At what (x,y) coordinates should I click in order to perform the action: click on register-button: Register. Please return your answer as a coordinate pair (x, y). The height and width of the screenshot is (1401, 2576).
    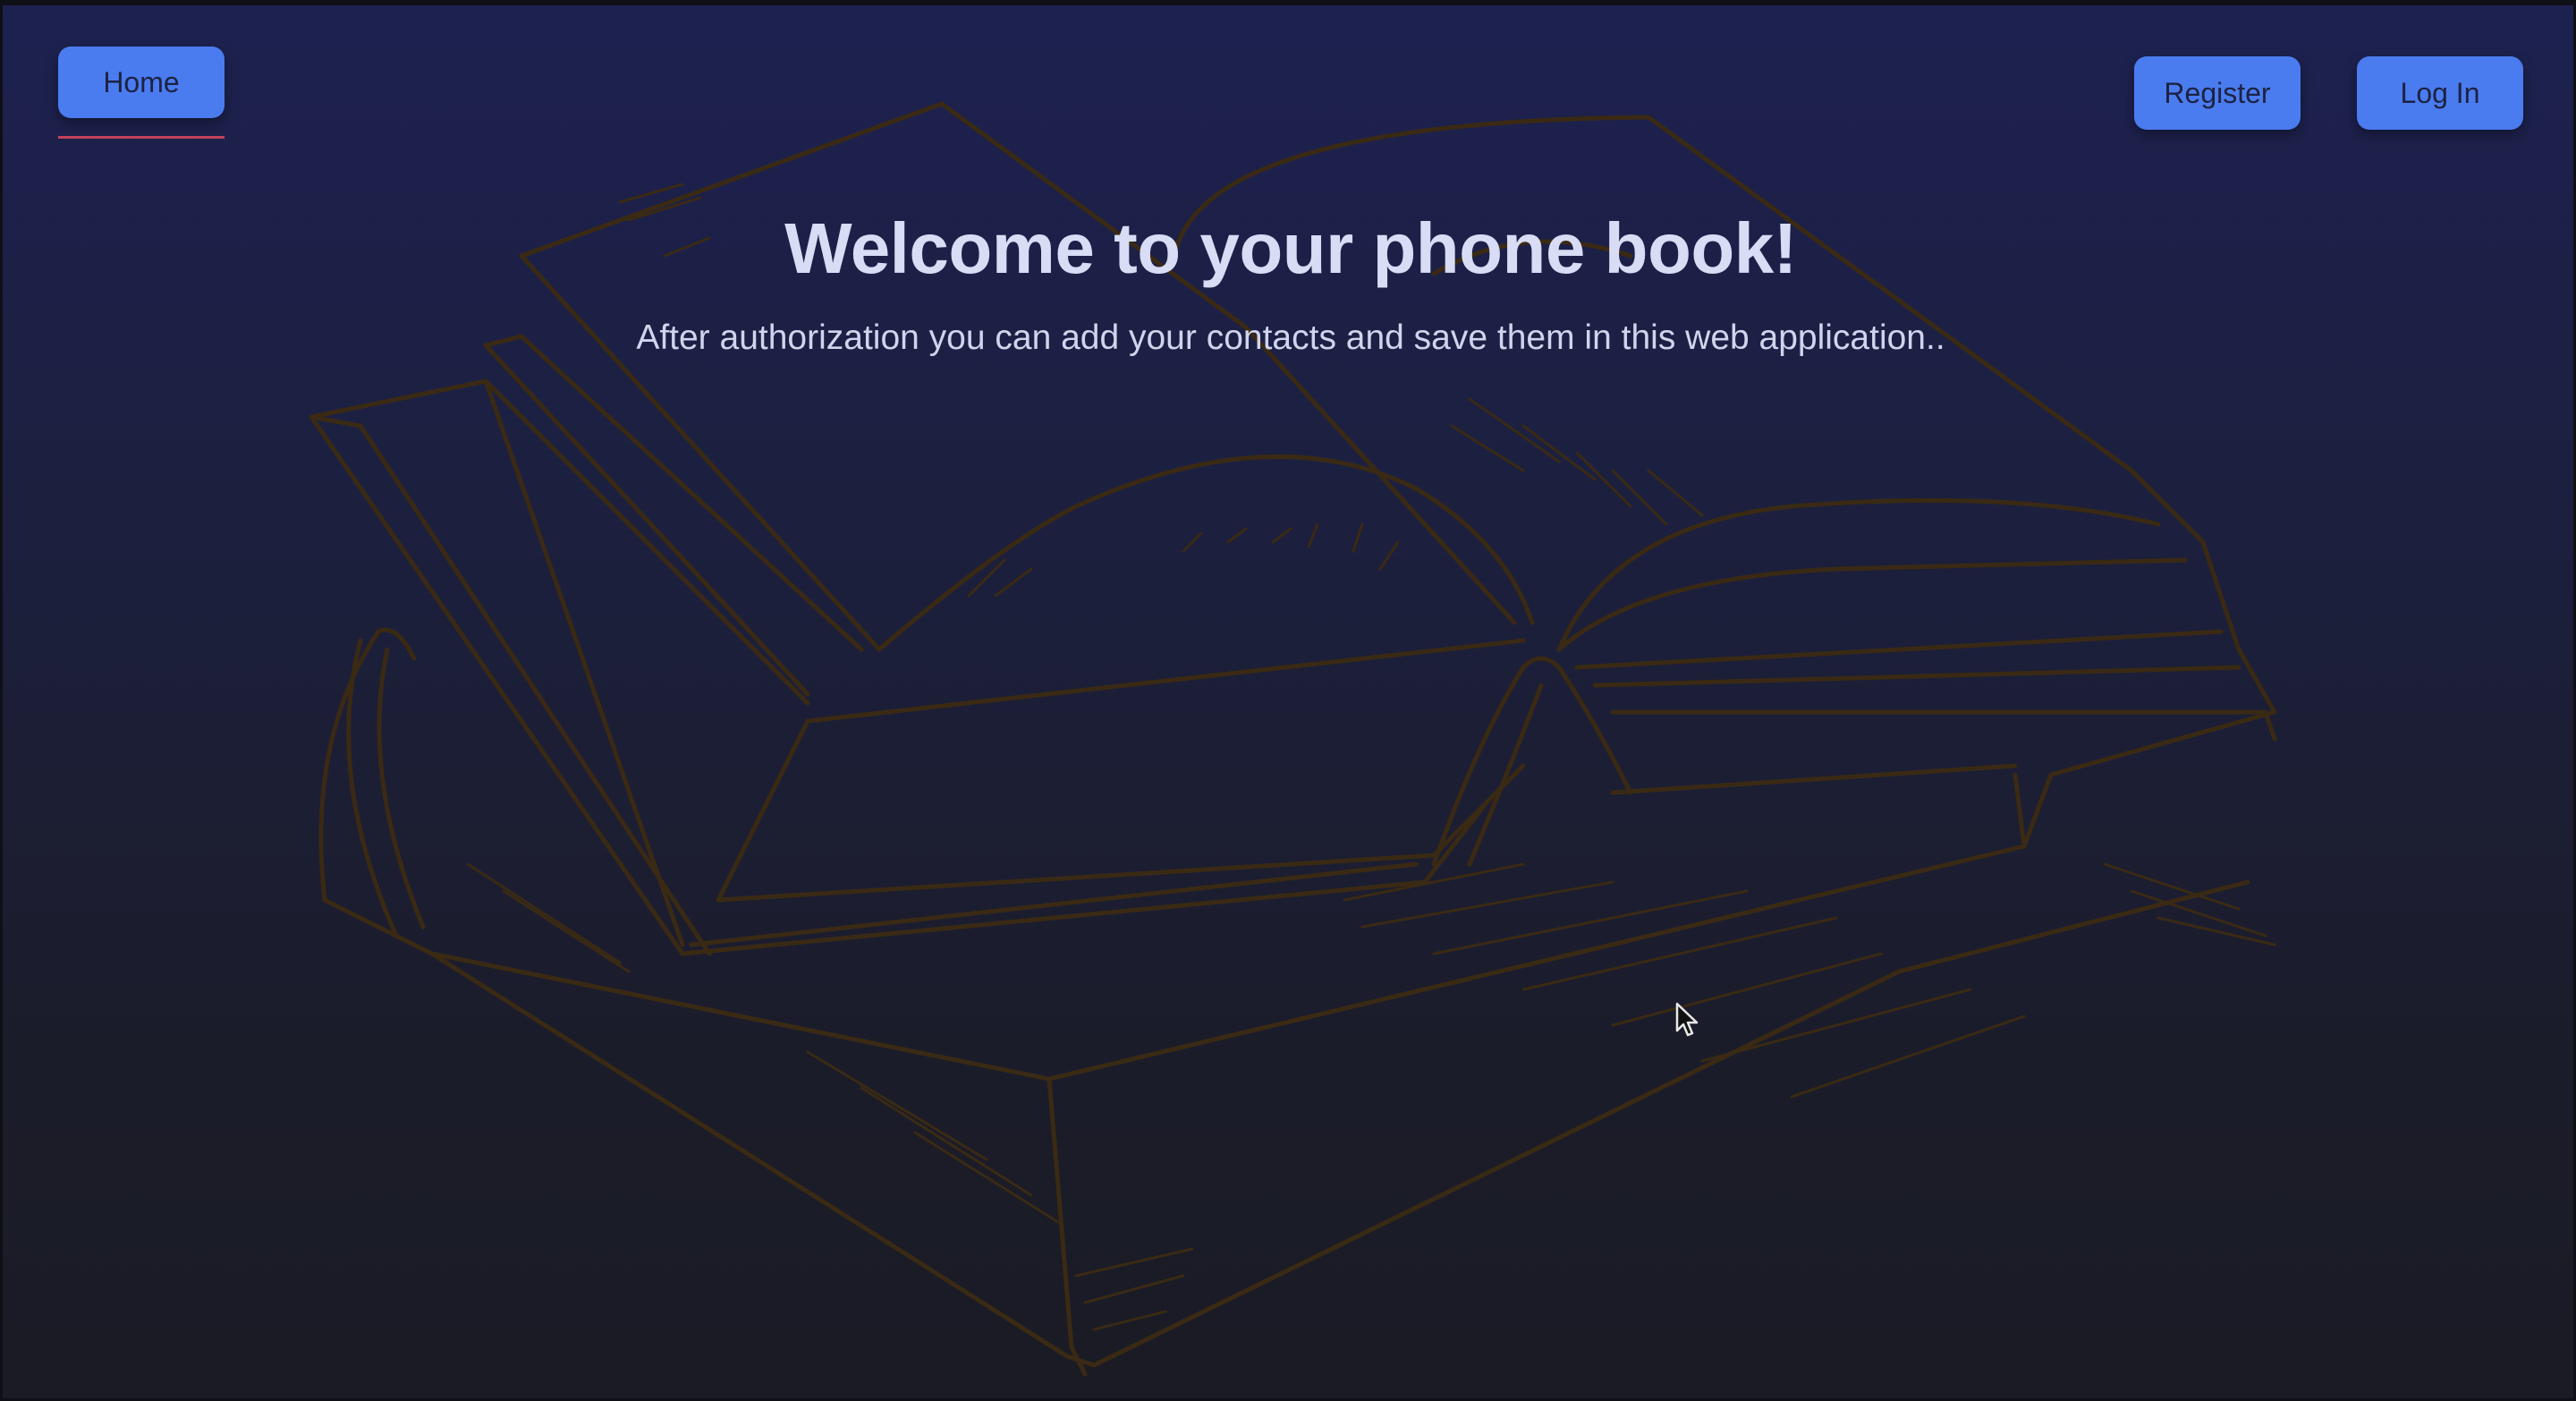
    Looking at the image, I should click on (2217, 93).